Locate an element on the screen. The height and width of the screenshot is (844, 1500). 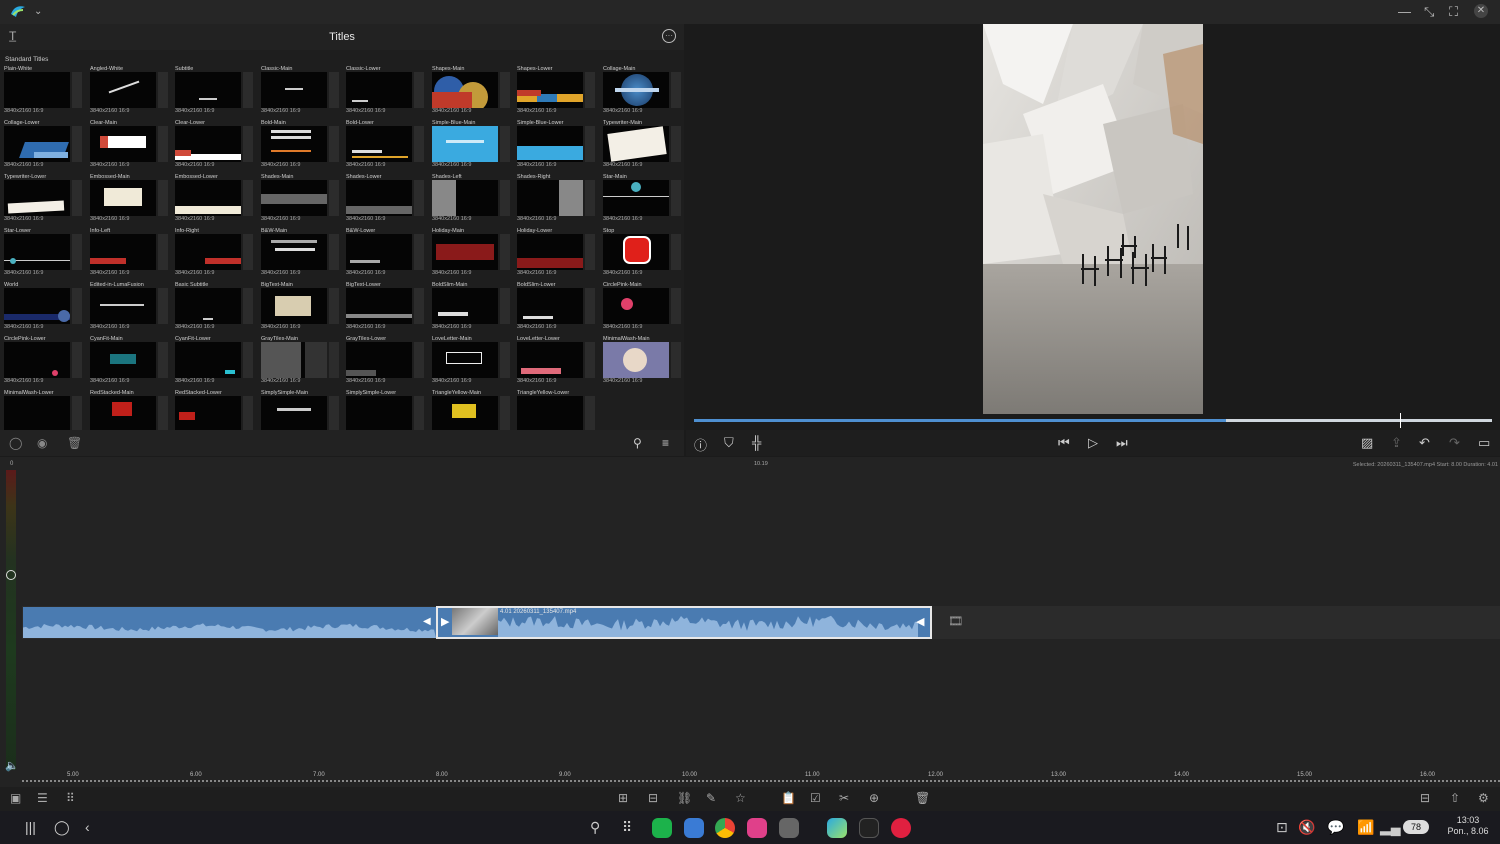
delete-icon: 🗑 is located at coordinates (922, 798).